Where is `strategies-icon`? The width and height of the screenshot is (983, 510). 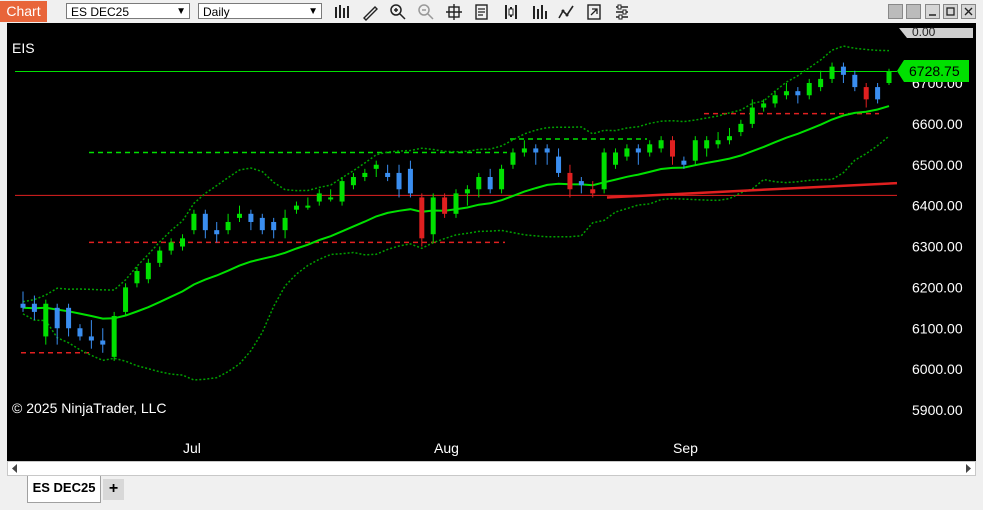
strategies-icon is located at coordinates (566, 12).